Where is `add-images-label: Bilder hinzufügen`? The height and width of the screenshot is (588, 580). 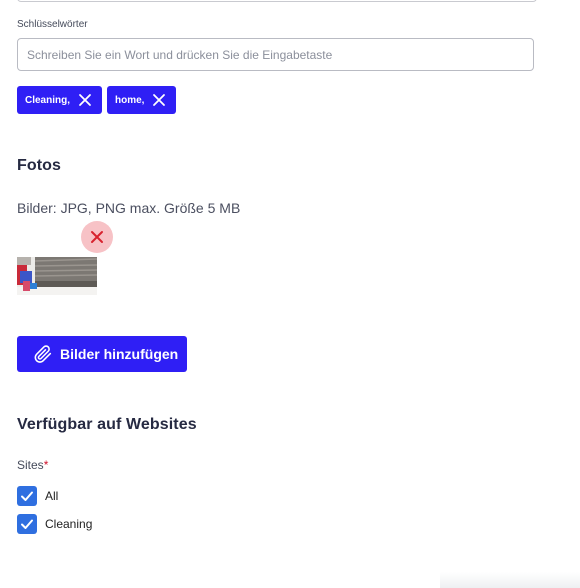
add-images-label: Bilder hinzufügen is located at coordinates (119, 354).